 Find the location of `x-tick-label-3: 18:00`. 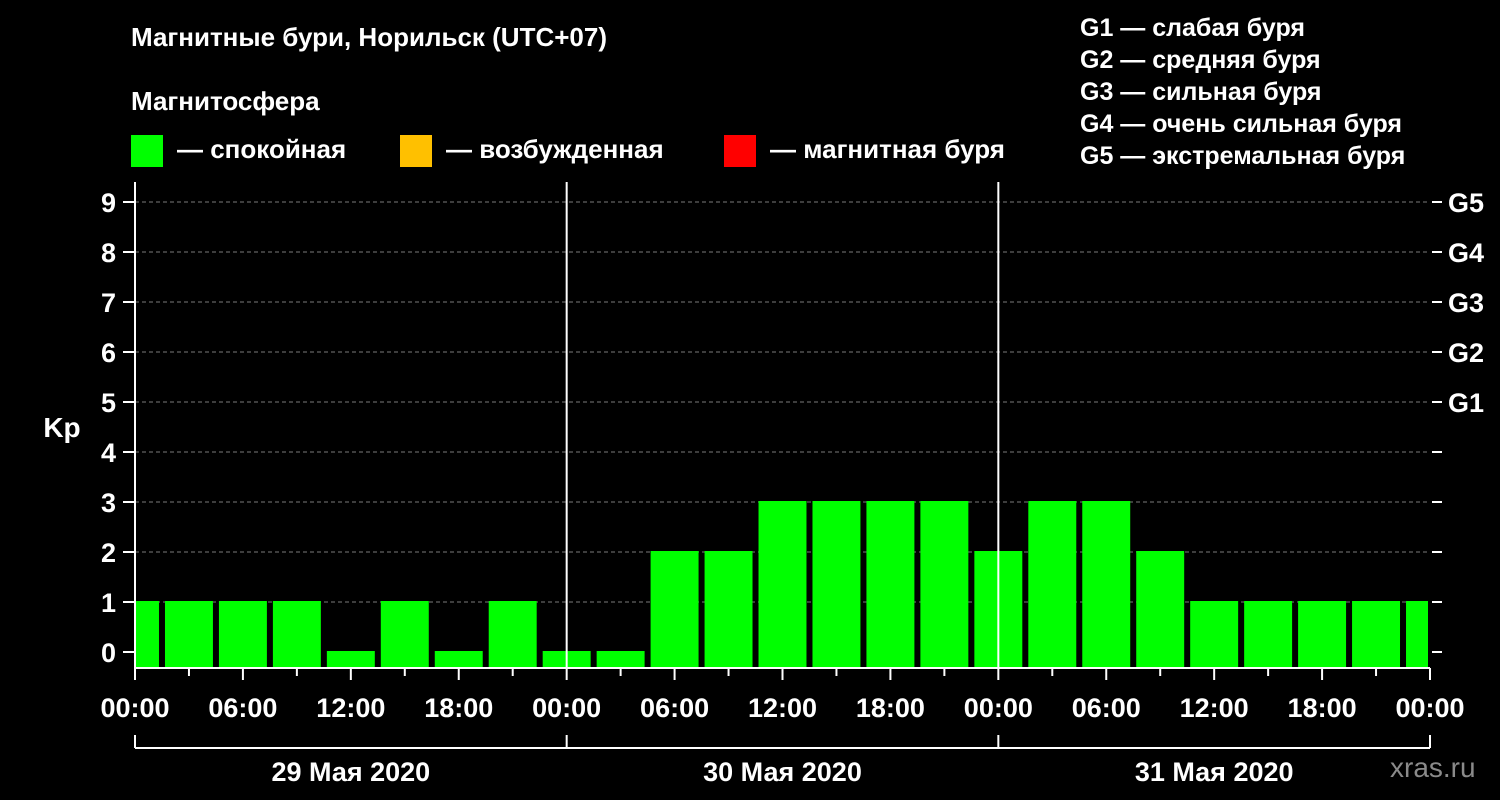

x-tick-label-3: 18:00 is located at coordinates (458, 708).